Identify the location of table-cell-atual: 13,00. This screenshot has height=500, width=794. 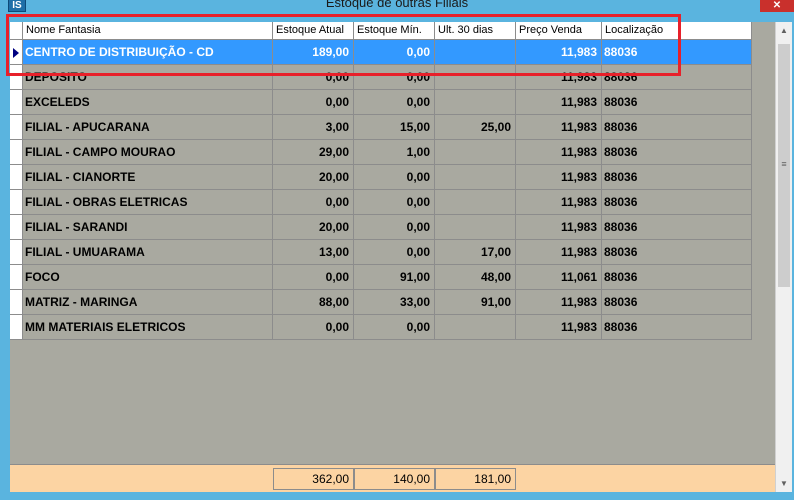
(313, 252).